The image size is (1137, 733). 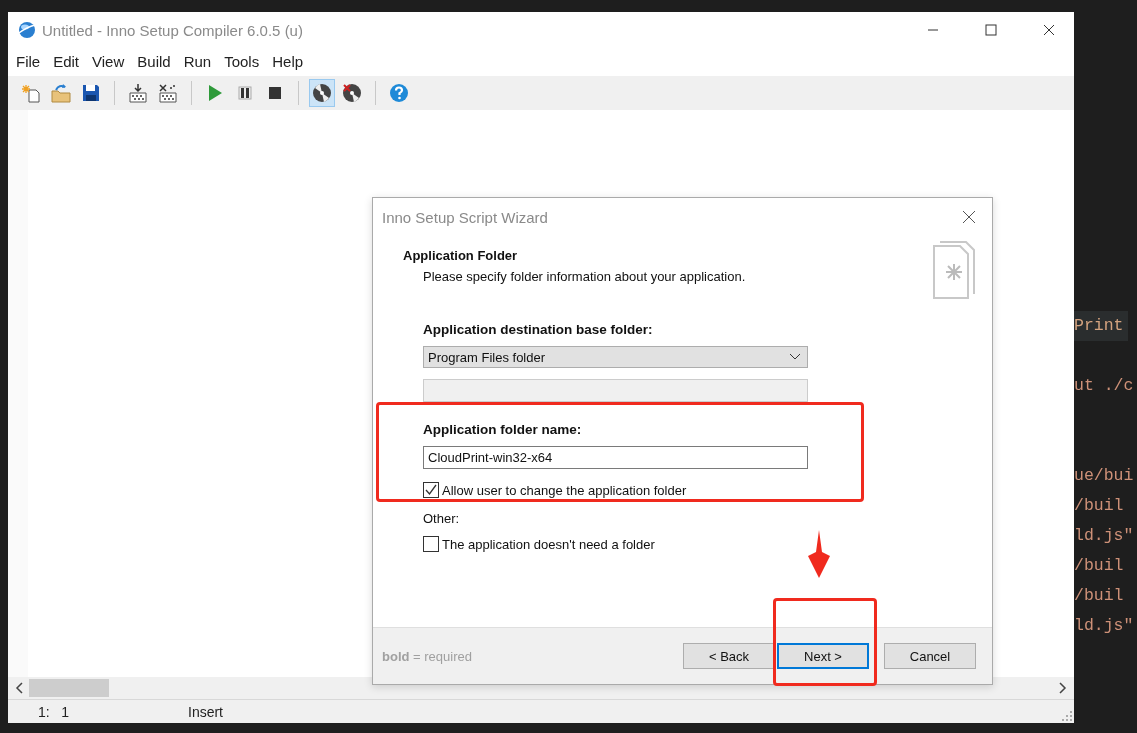 I want to click on field-label: Application folder name:, so click(x=502, y=429).